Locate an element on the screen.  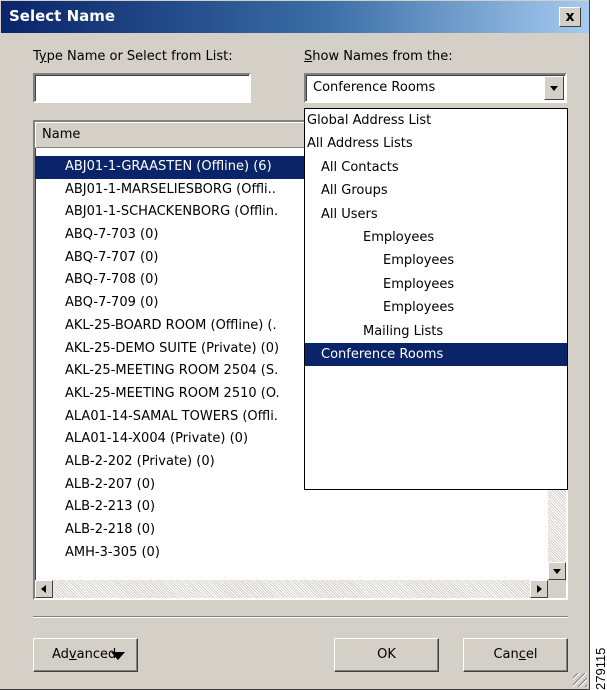
list-item: AMH-3-305 (0) is located at coordinates (291, 553).